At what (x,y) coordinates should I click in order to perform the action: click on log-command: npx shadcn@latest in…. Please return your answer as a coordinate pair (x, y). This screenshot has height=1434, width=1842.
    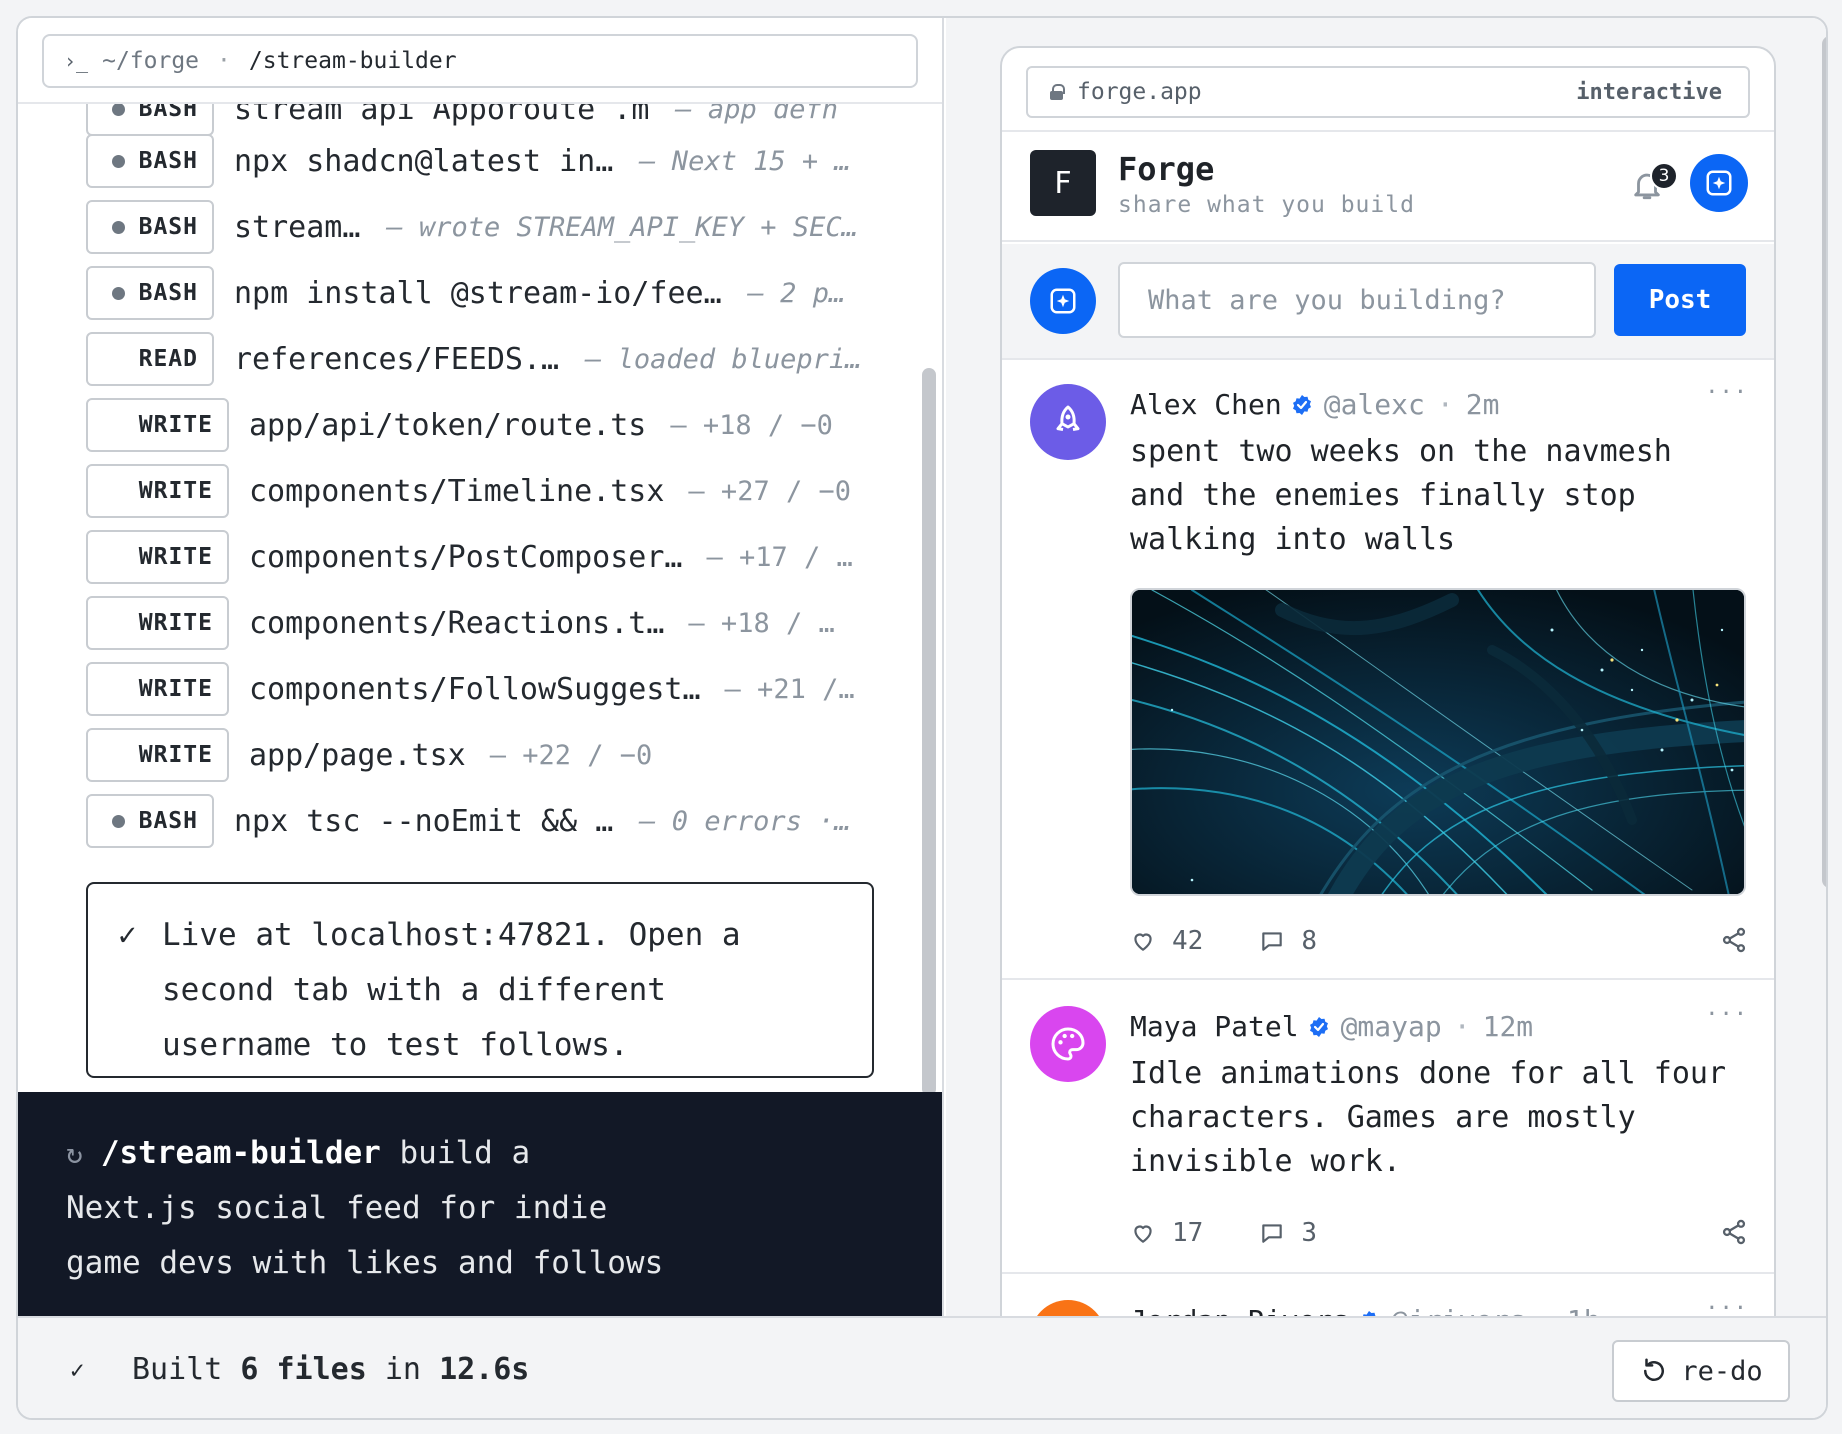
    Looking at the image, I should click on (424, 161).